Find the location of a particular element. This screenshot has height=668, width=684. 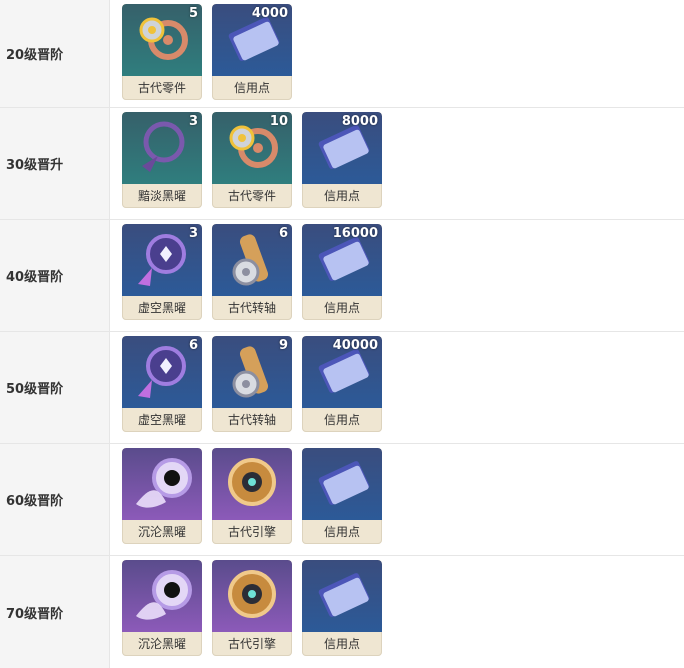

material-item: 3 黯淡黑曜 is located at coordinates (162, 160).